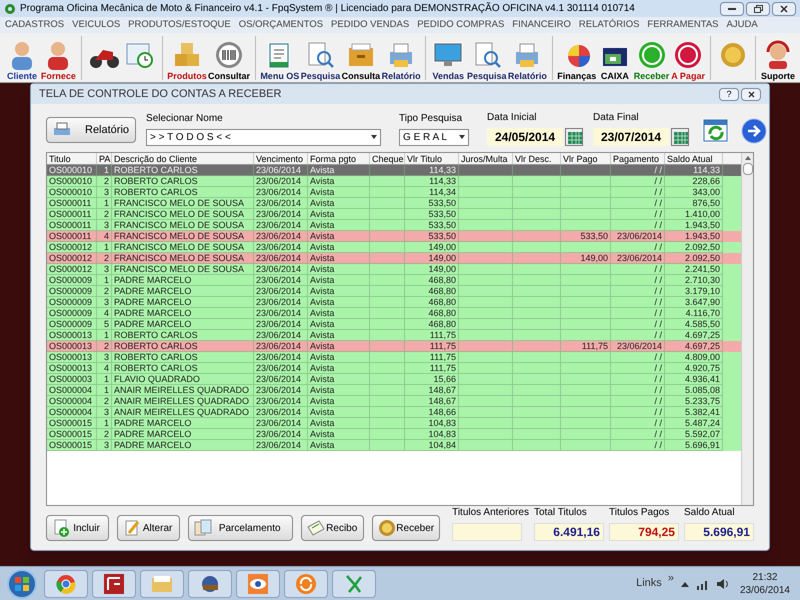  I want to click on clock-time: 21:32, so click(765, 577).